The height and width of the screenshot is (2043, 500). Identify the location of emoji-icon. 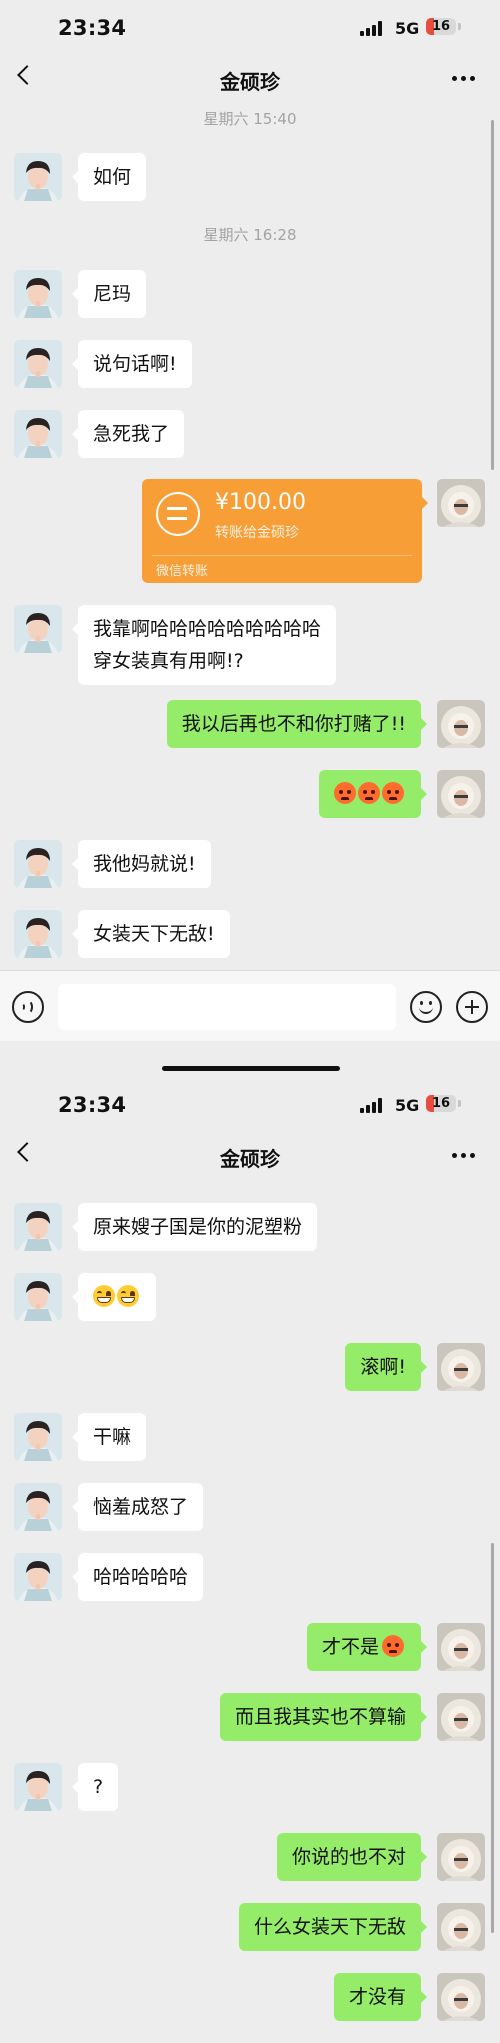
(426, 1007).